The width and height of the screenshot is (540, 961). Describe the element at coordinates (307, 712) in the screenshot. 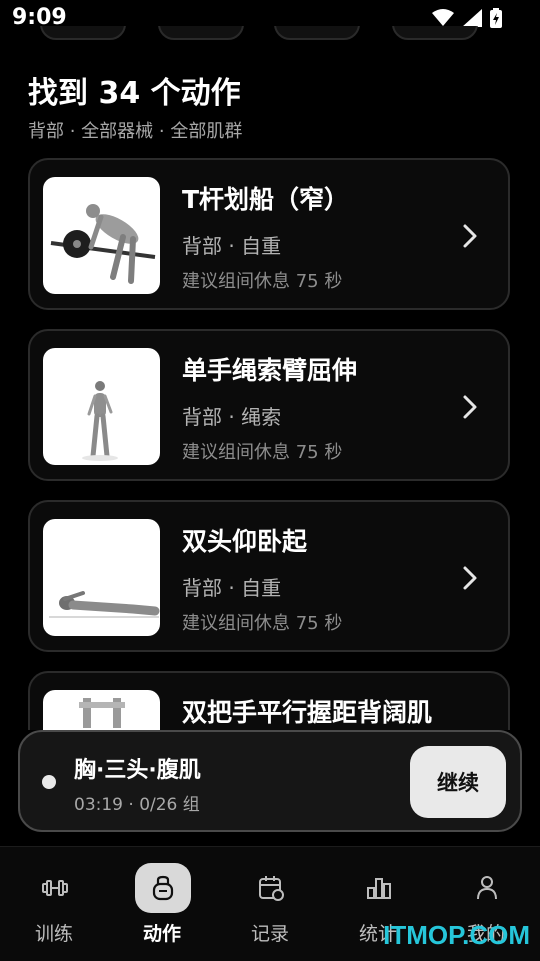

I see `exercise-name: 双把手平行握距背阔肌` at that location.